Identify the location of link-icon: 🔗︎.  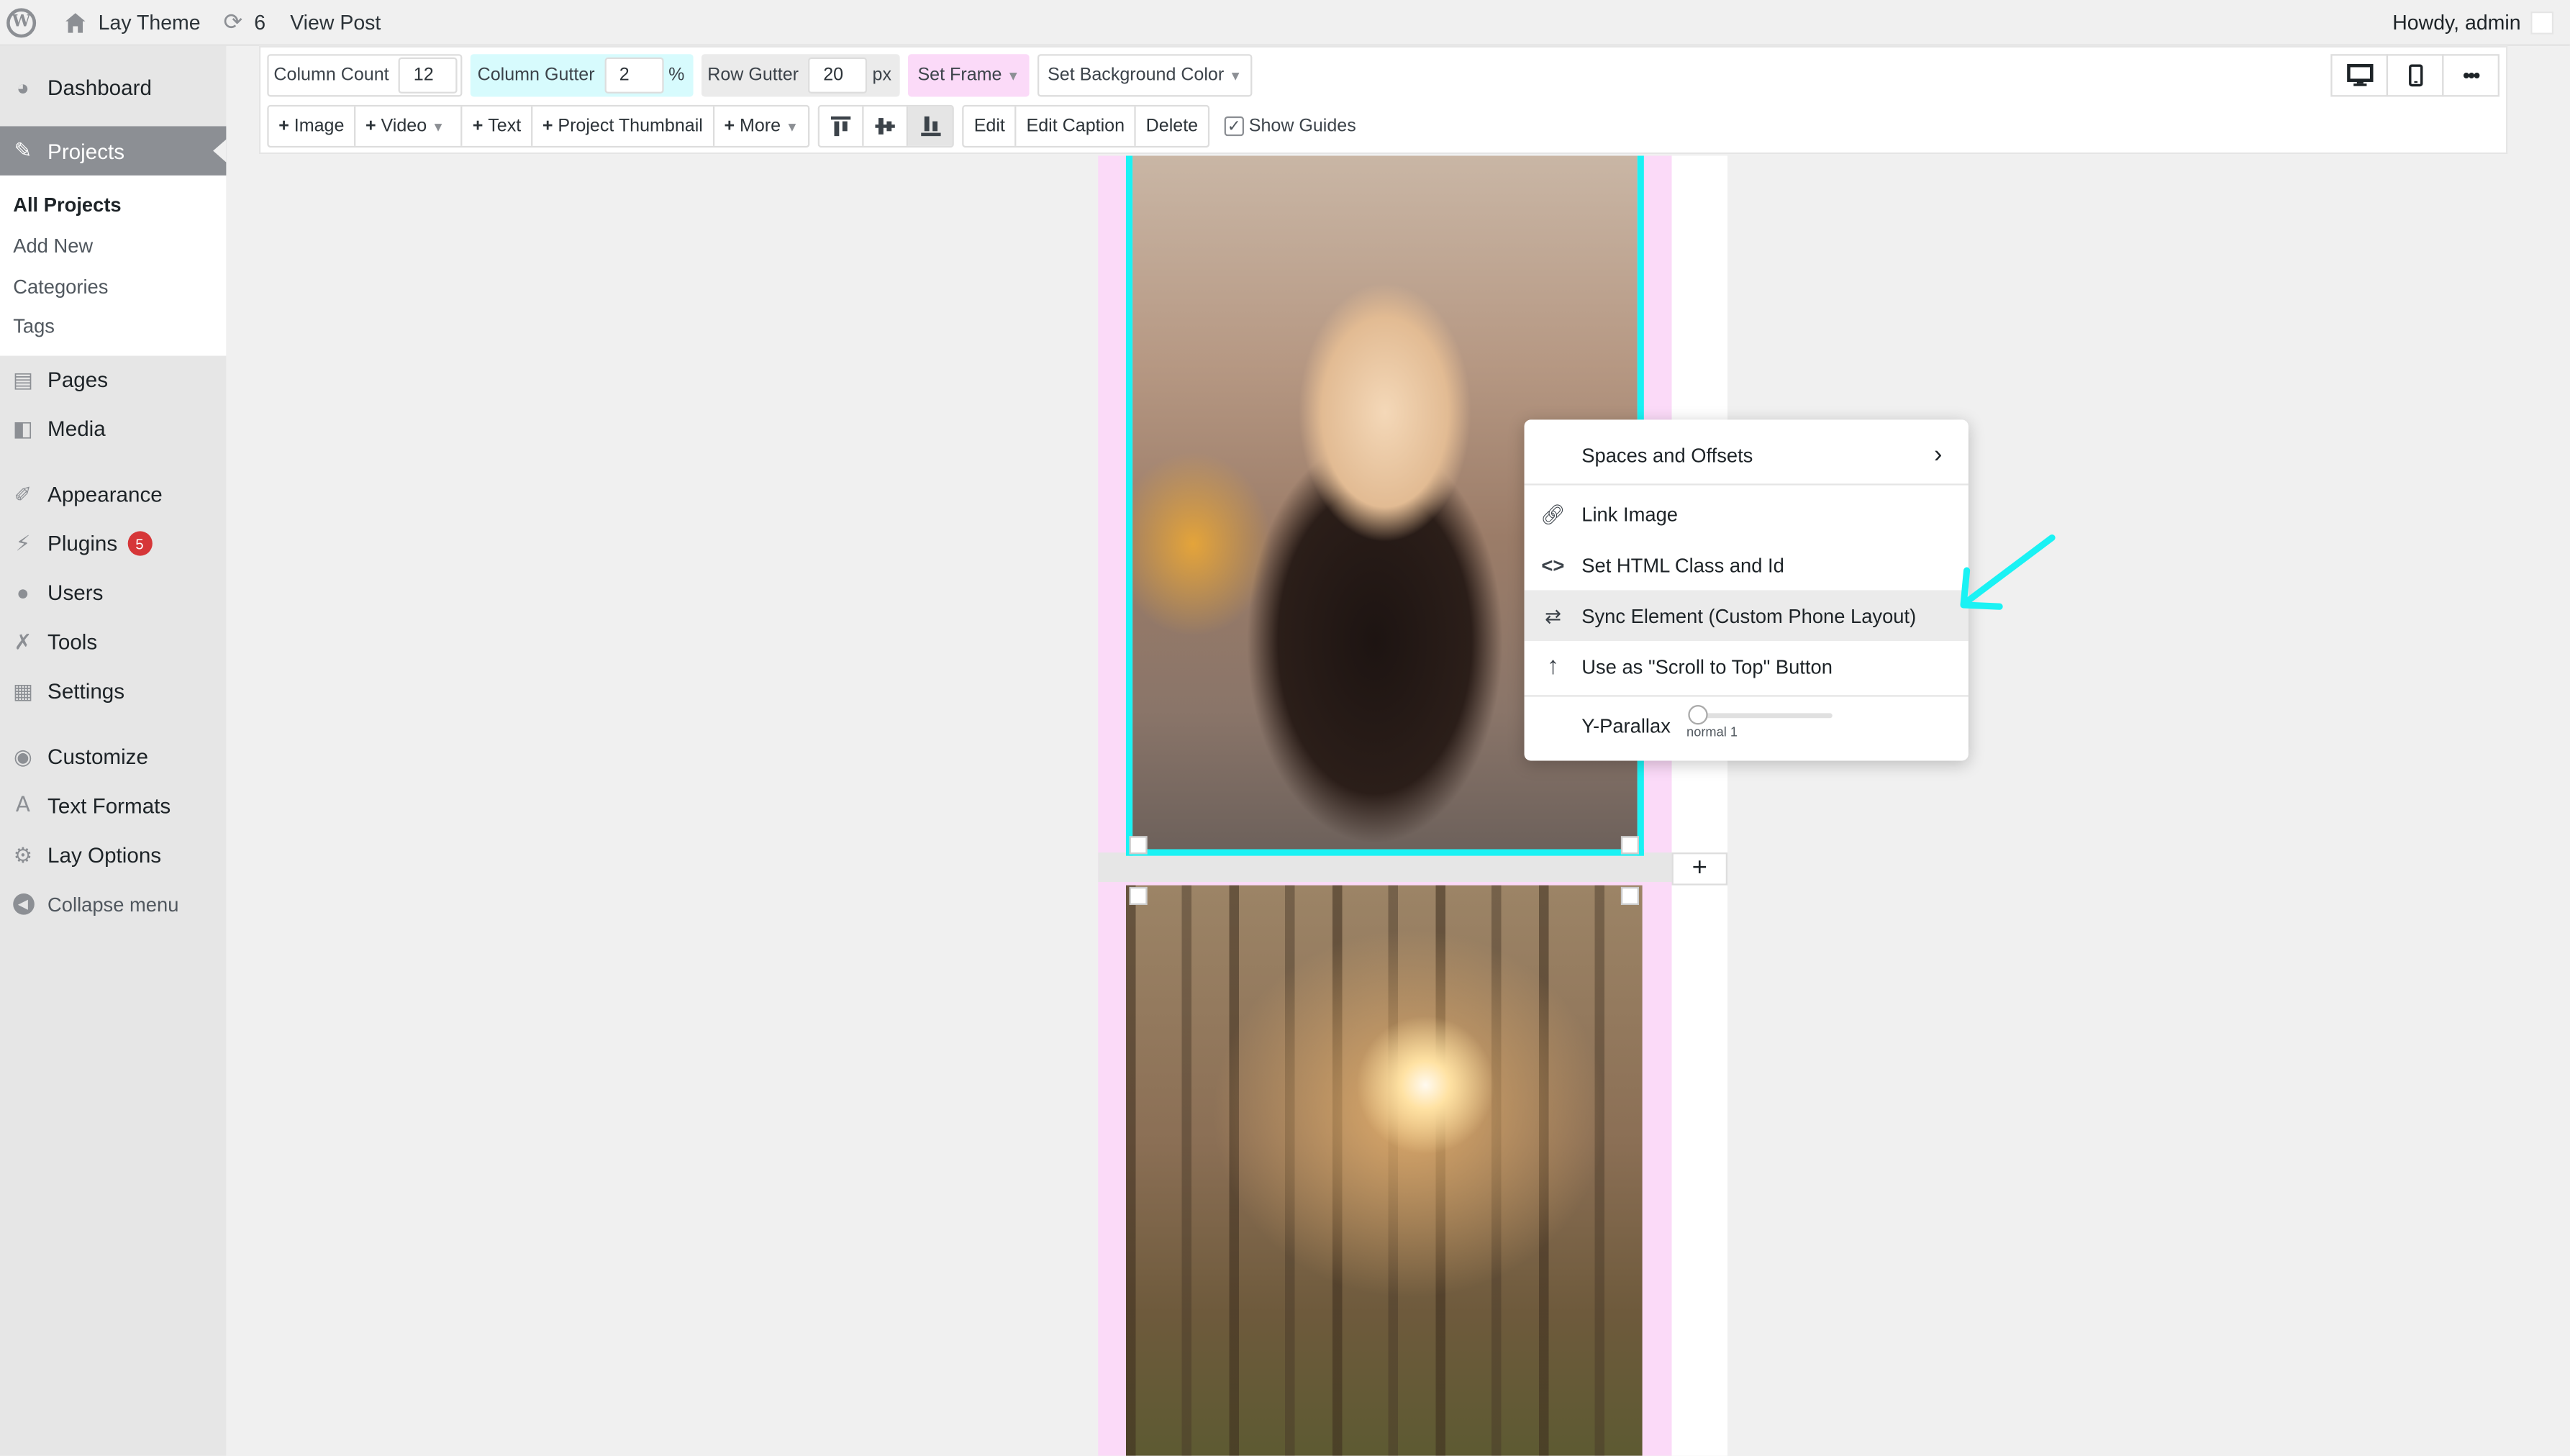
(1553, 514).